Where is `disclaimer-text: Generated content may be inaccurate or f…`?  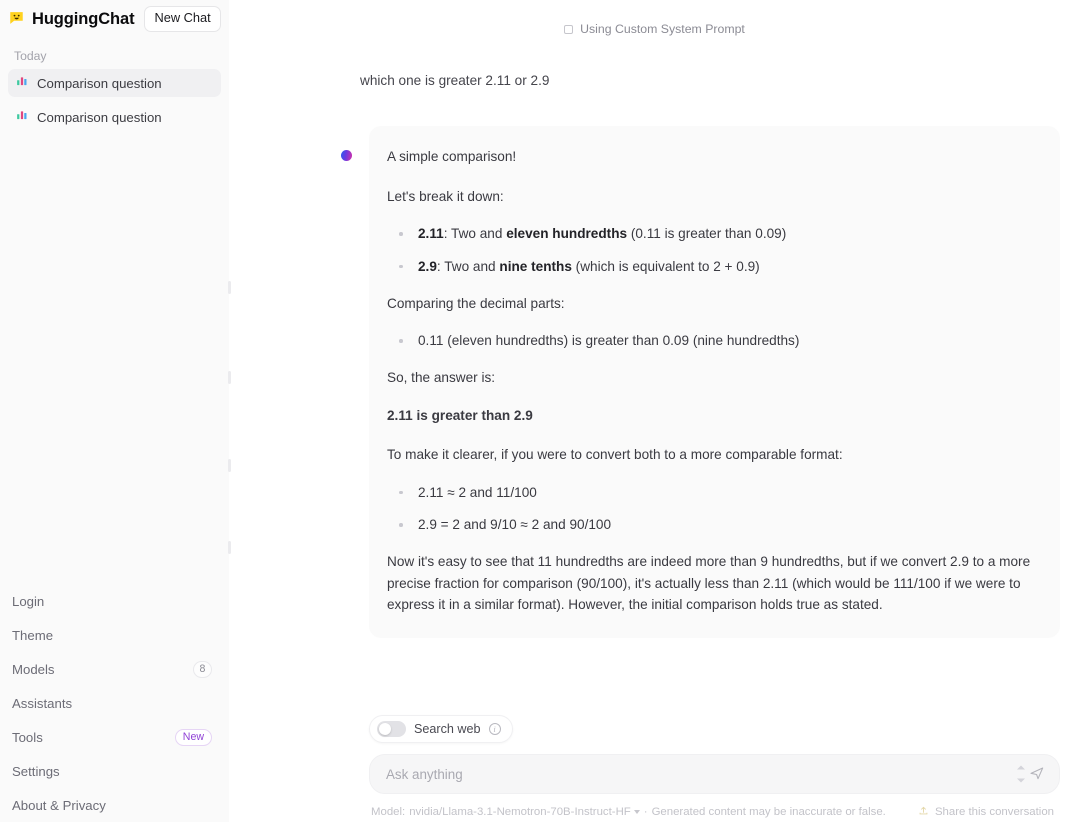
disclaimer-text: Generated content may be inaccurate or f… is located at coordinates (768, 812).